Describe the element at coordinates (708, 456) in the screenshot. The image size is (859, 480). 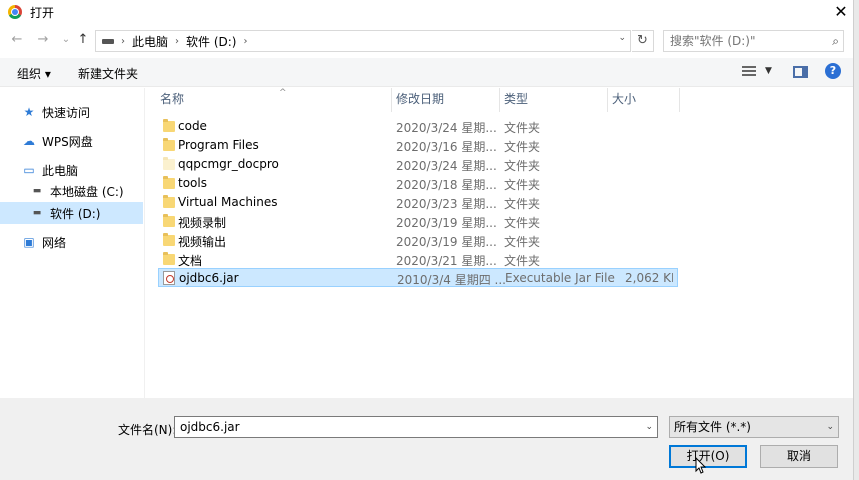
I see `open-button: 打开(O)` at that location.